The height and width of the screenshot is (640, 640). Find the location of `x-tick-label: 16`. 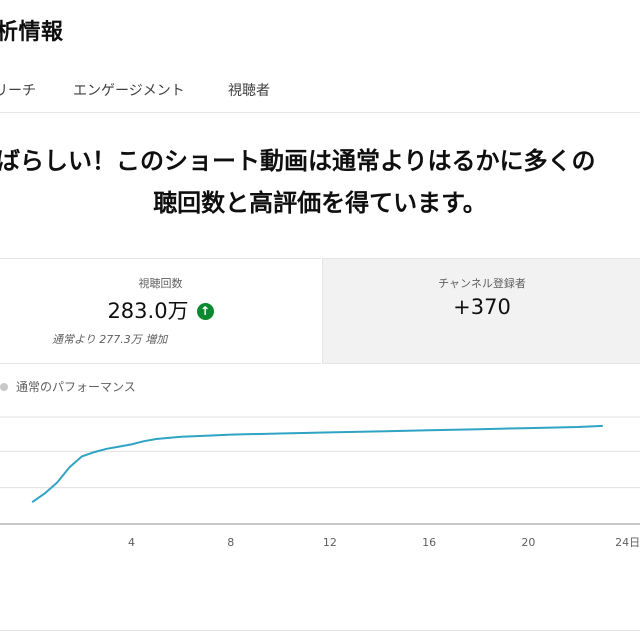

x-tick-label: 16 is located at coordinates (429, 542).